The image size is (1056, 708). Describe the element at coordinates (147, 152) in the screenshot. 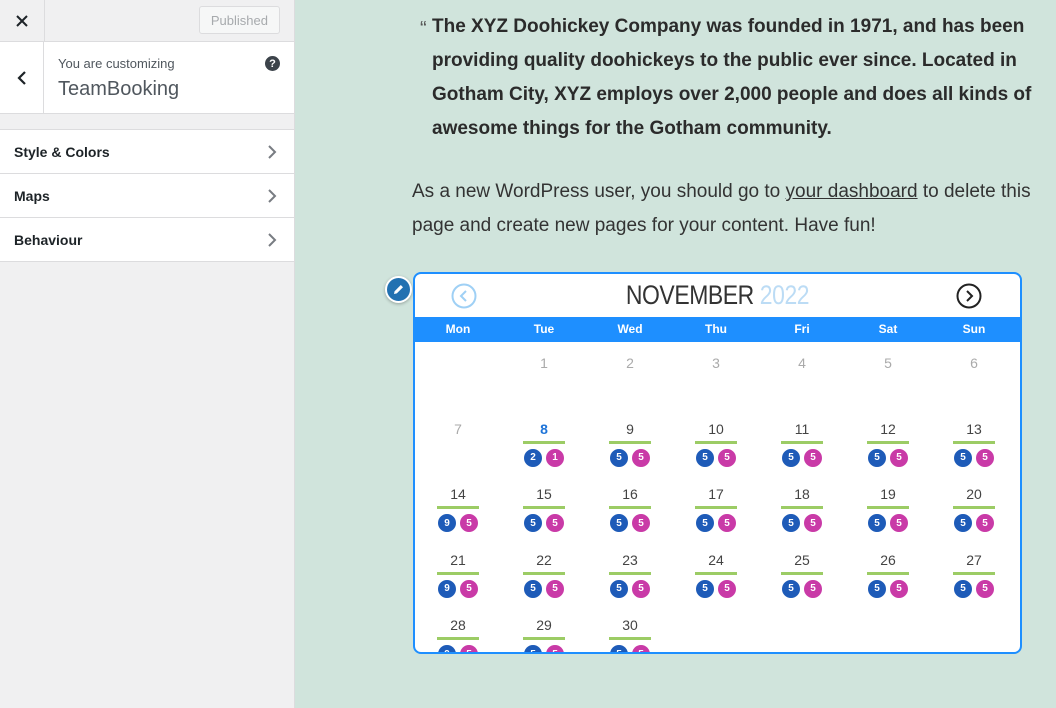

I see `section-style-colors: Style & Colors` at that location.